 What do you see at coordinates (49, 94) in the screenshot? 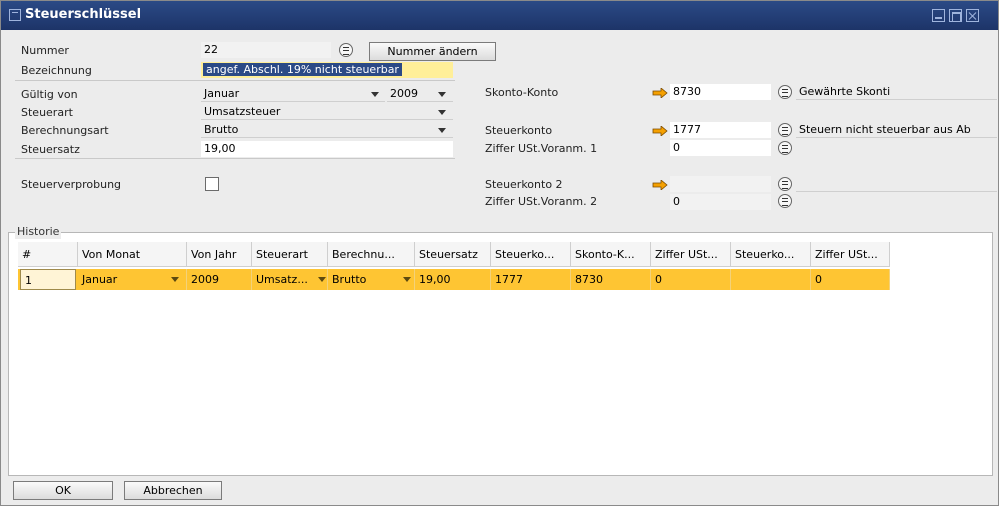
I see `gueltig-von-label: Gültig von` at bounding box center [49, 94].